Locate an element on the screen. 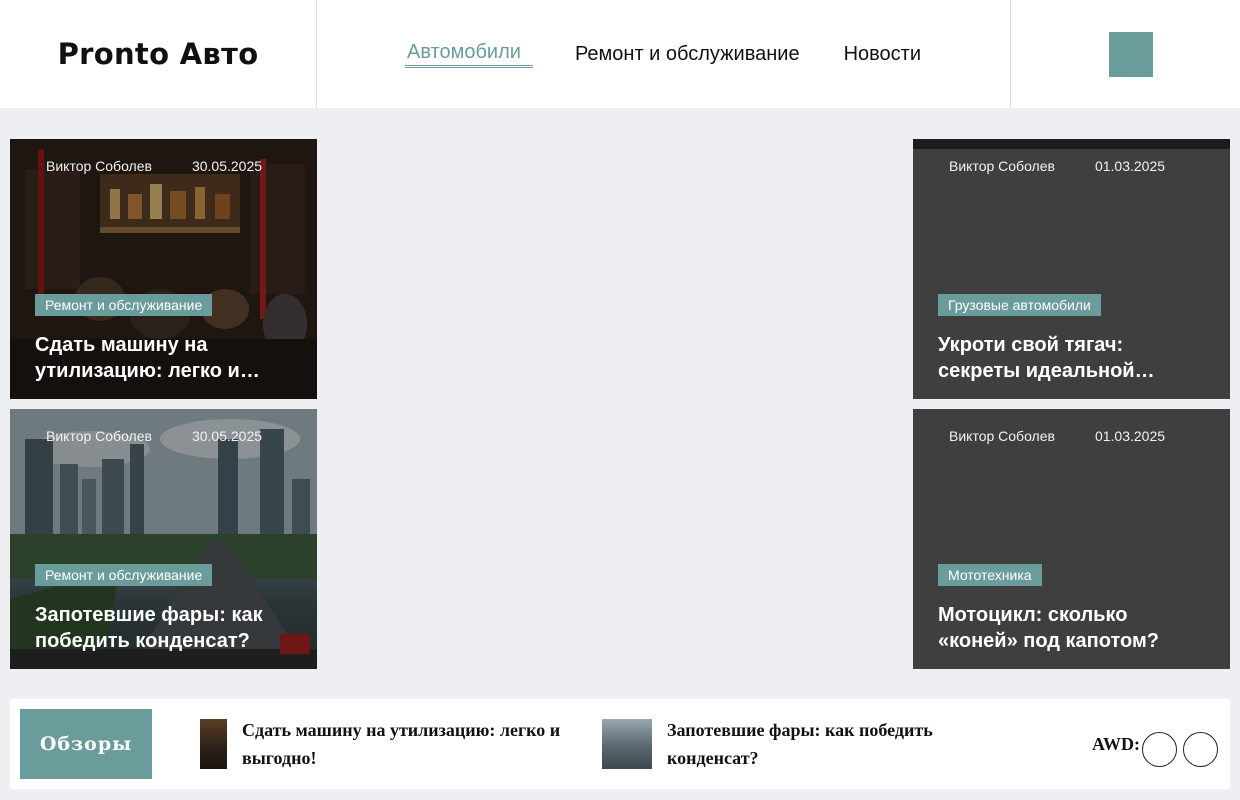 This screenshot has width=1240, height=800. menu-button is located at coordinates (1131, 54).